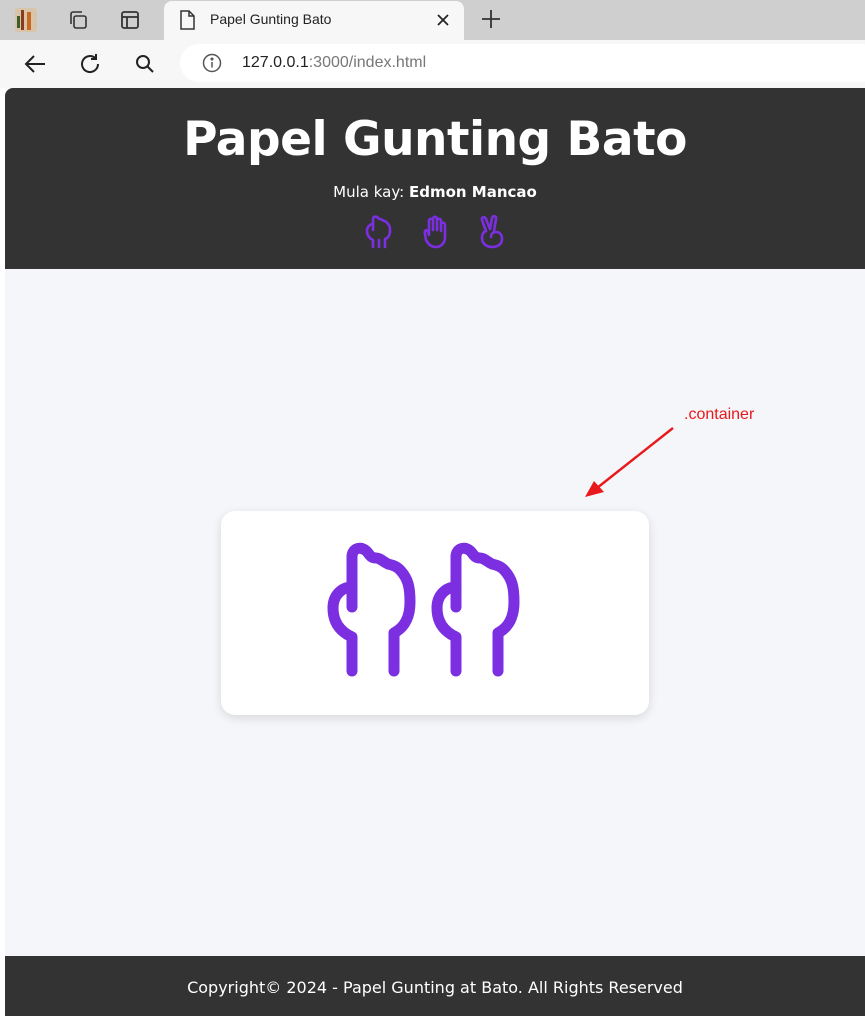  I want to click on author-byline: Mula kay: Edmon Mancao, so click(435, 192).